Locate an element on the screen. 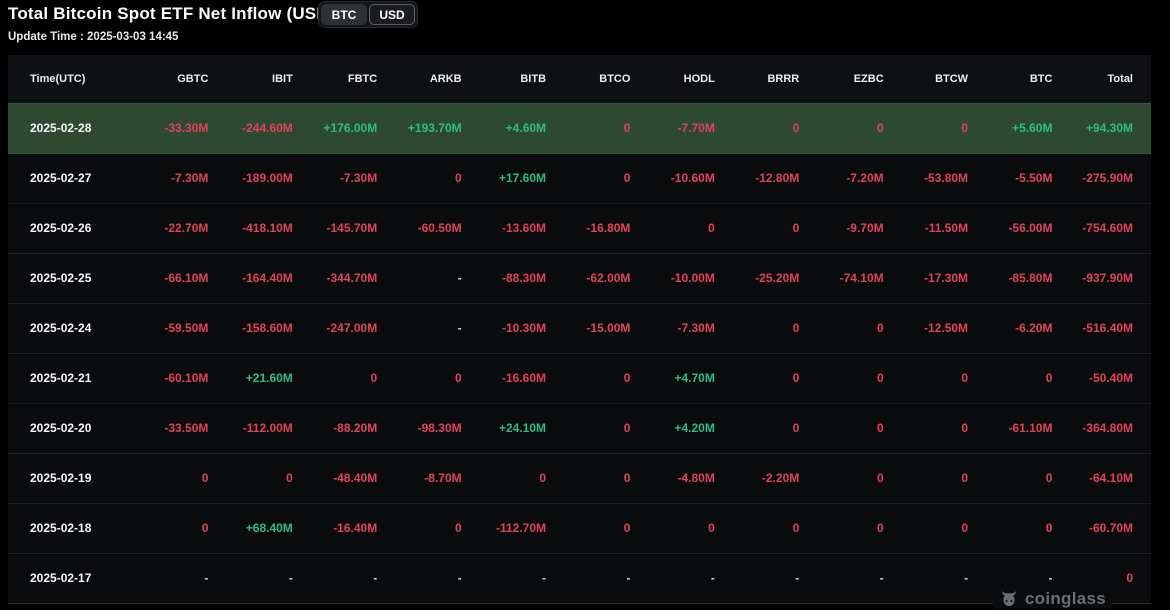 The image size is (1170, 610). cell-gbtc: -33.50M is located at coordinates (186, 428).